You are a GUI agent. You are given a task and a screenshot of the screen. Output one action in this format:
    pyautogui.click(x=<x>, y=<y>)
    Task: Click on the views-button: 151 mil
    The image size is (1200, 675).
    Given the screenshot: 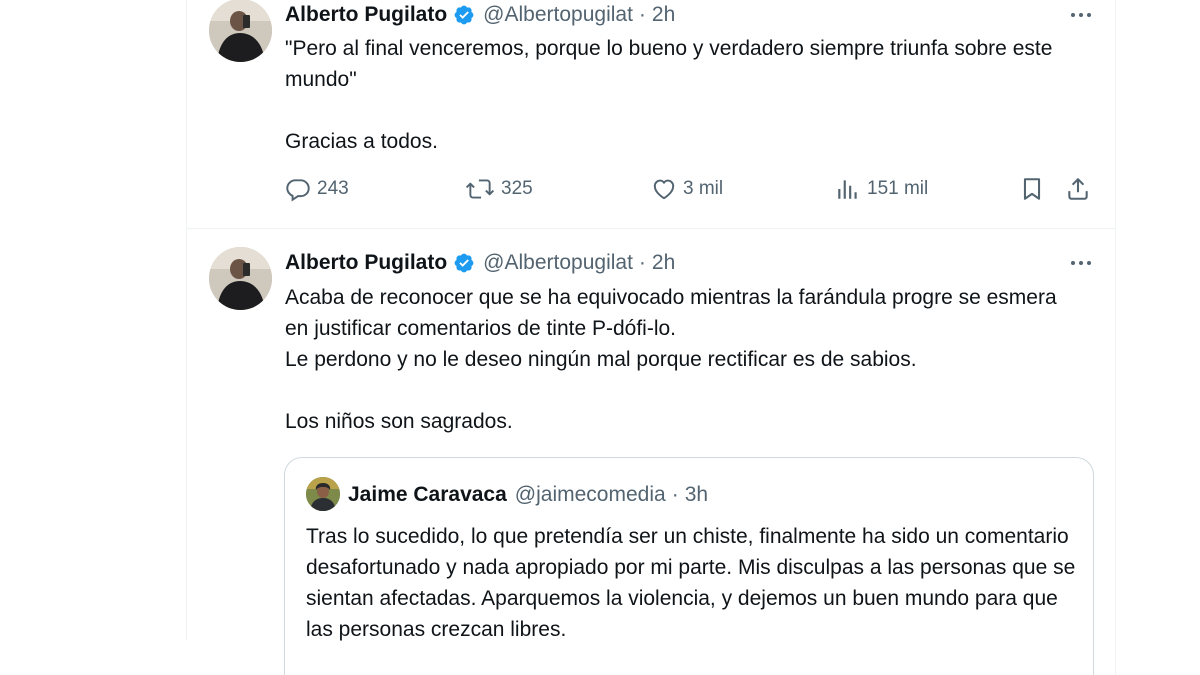 What is the action you would take?
    pyautogui.click(x=881, y=189)
    